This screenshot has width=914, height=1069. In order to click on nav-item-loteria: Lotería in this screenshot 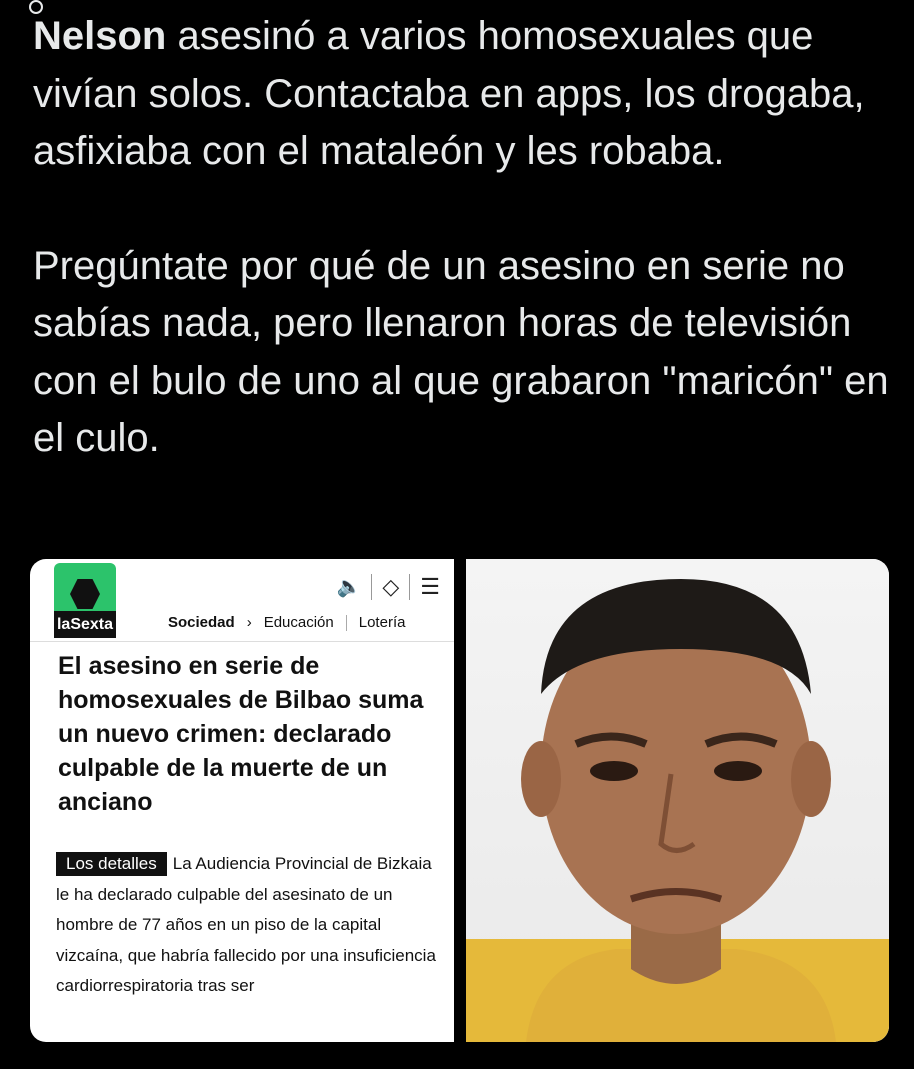, I will do `click(382, 622)`.